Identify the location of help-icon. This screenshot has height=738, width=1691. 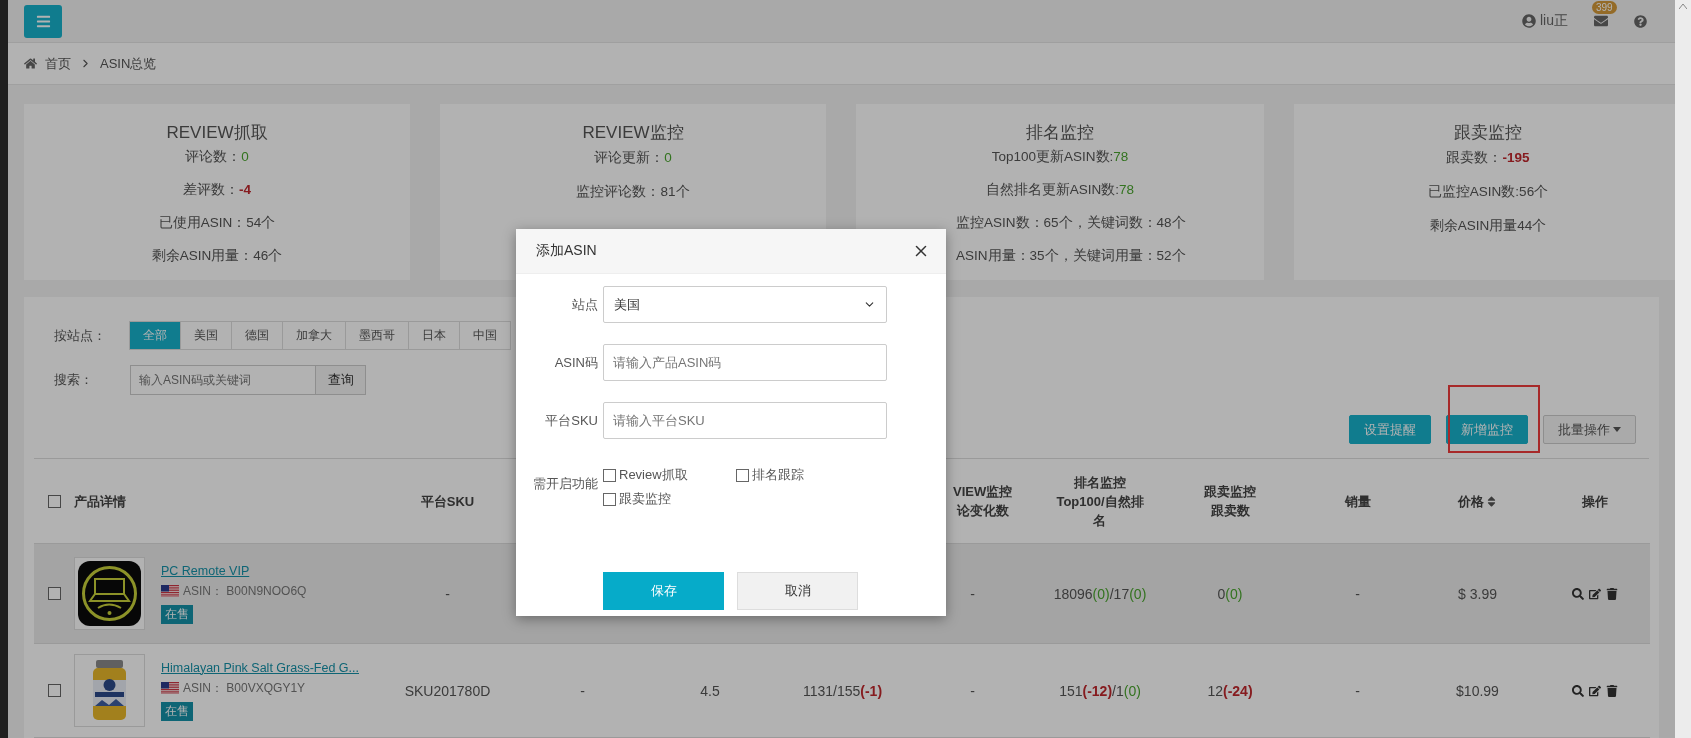
(1640, 21).